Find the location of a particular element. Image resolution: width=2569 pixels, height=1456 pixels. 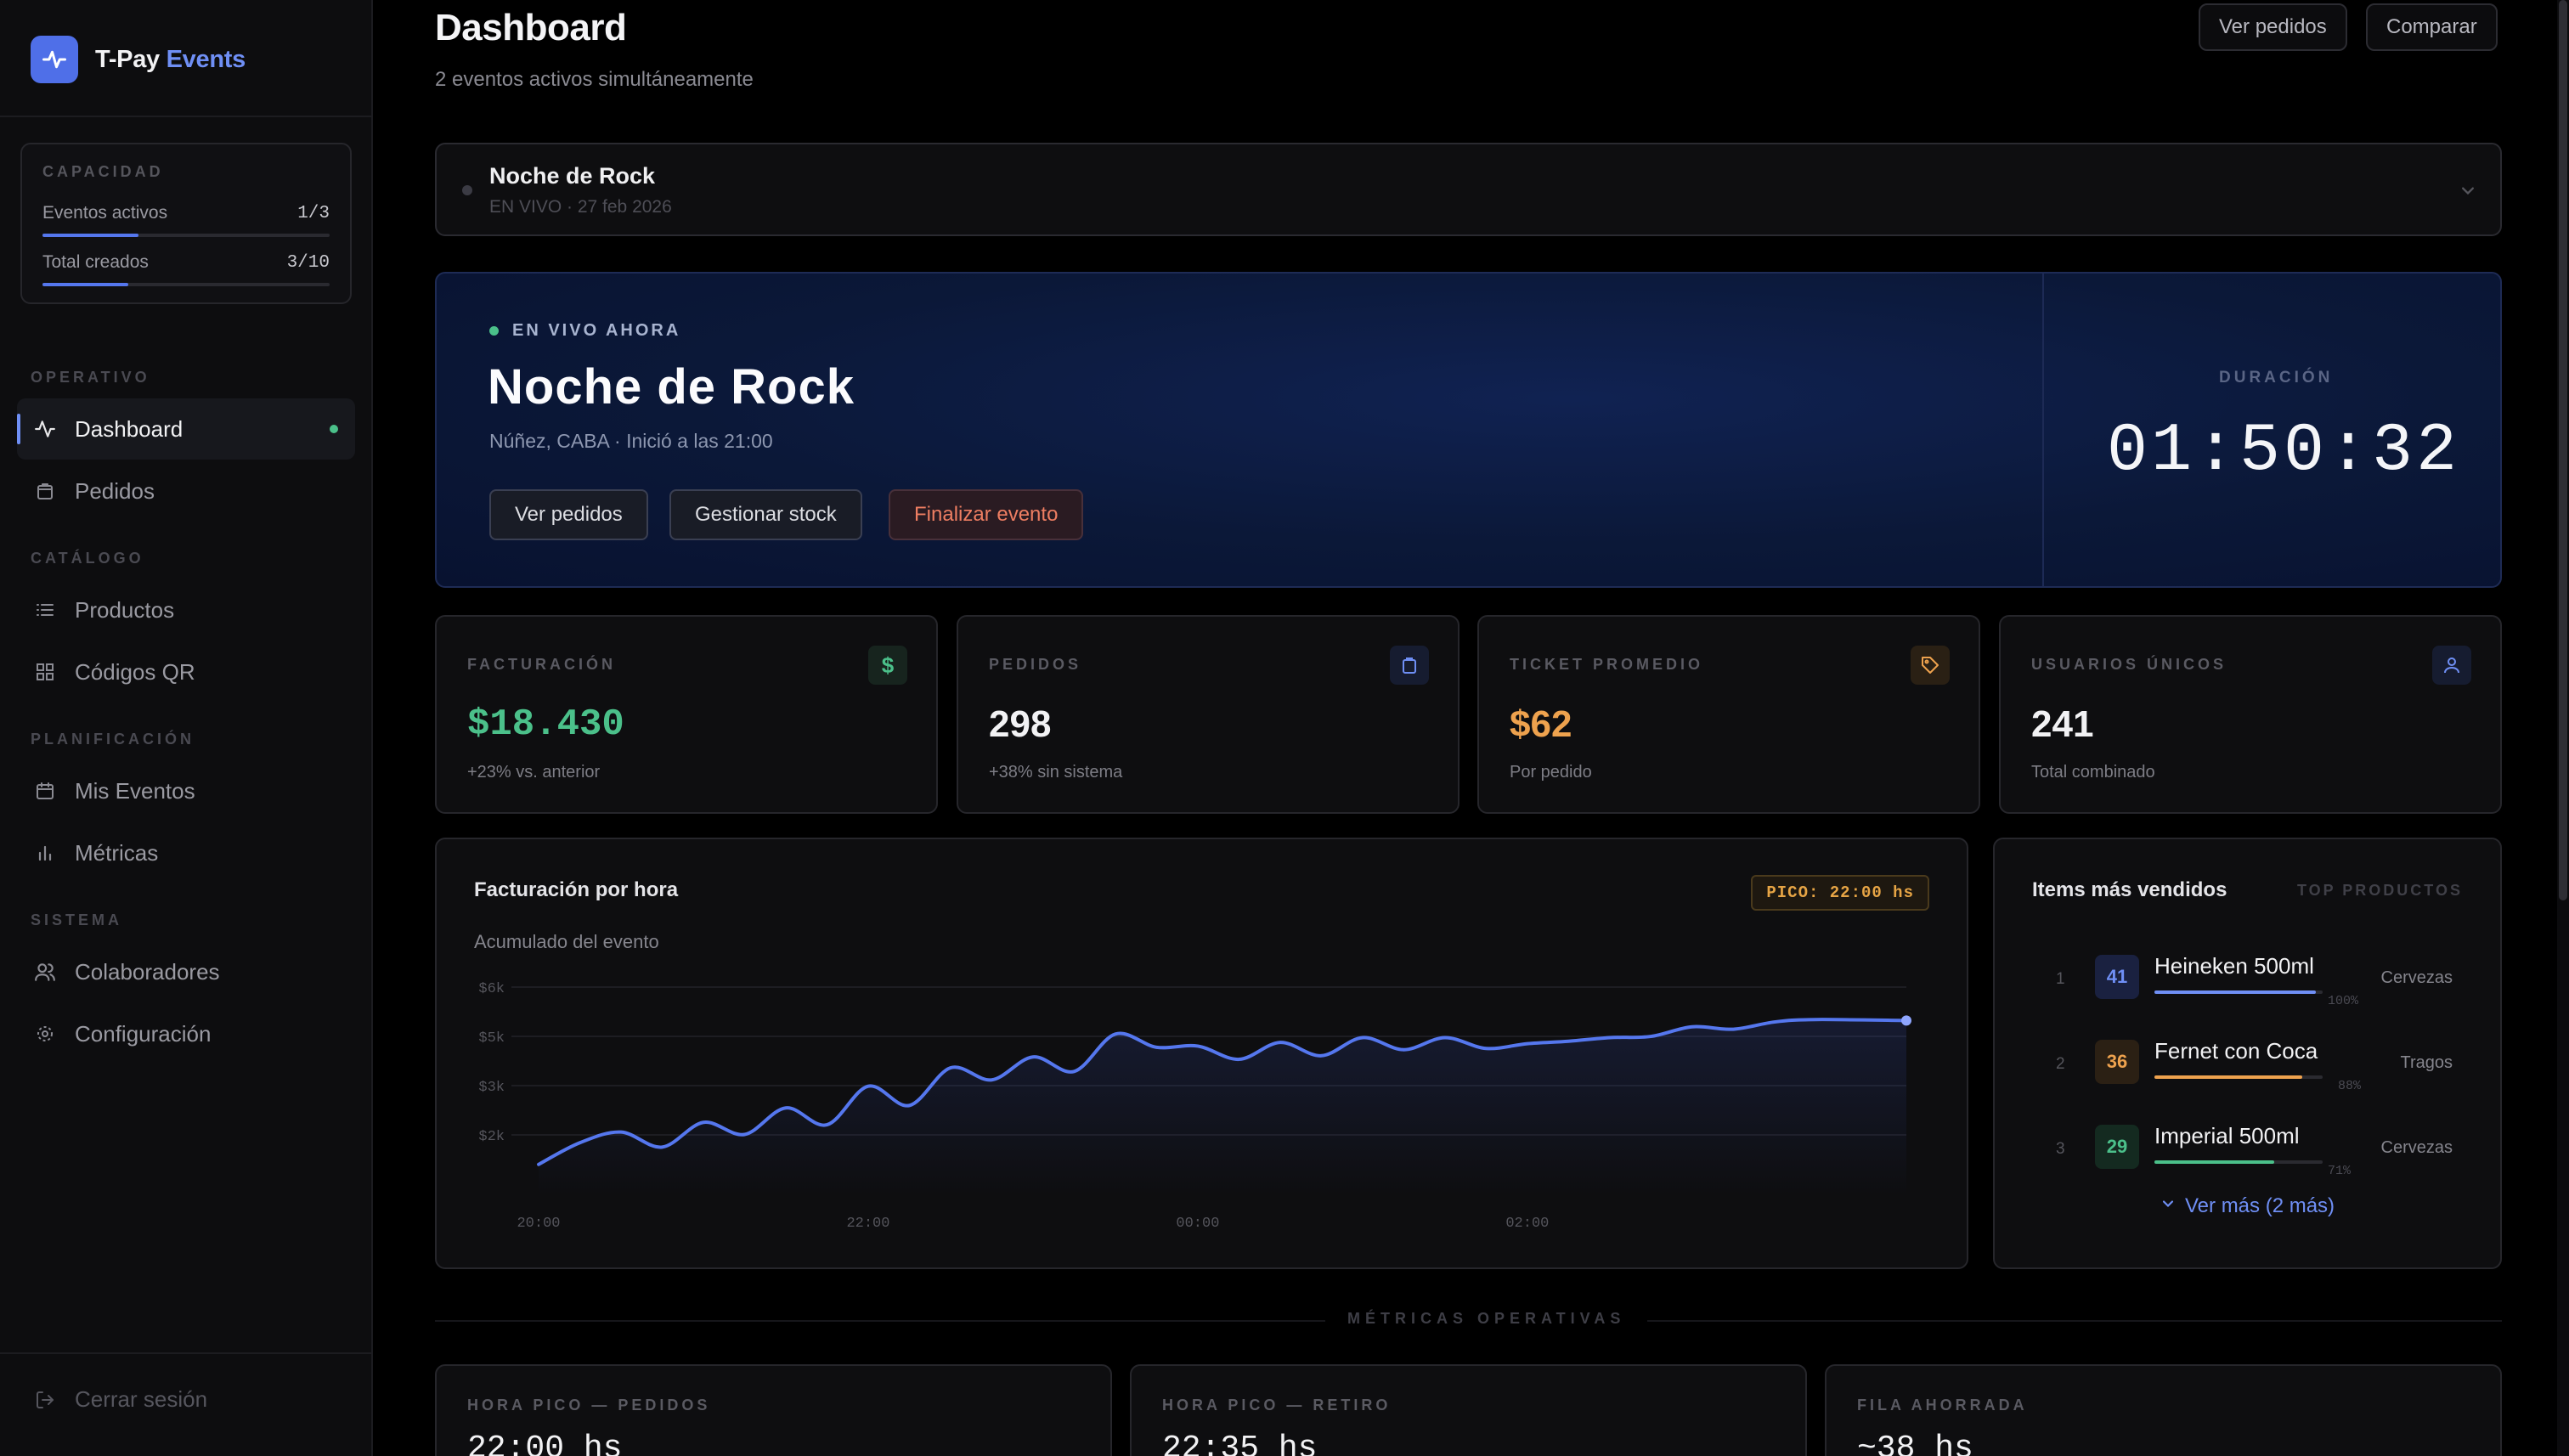

status-dot is located at coordinates (467, 190).